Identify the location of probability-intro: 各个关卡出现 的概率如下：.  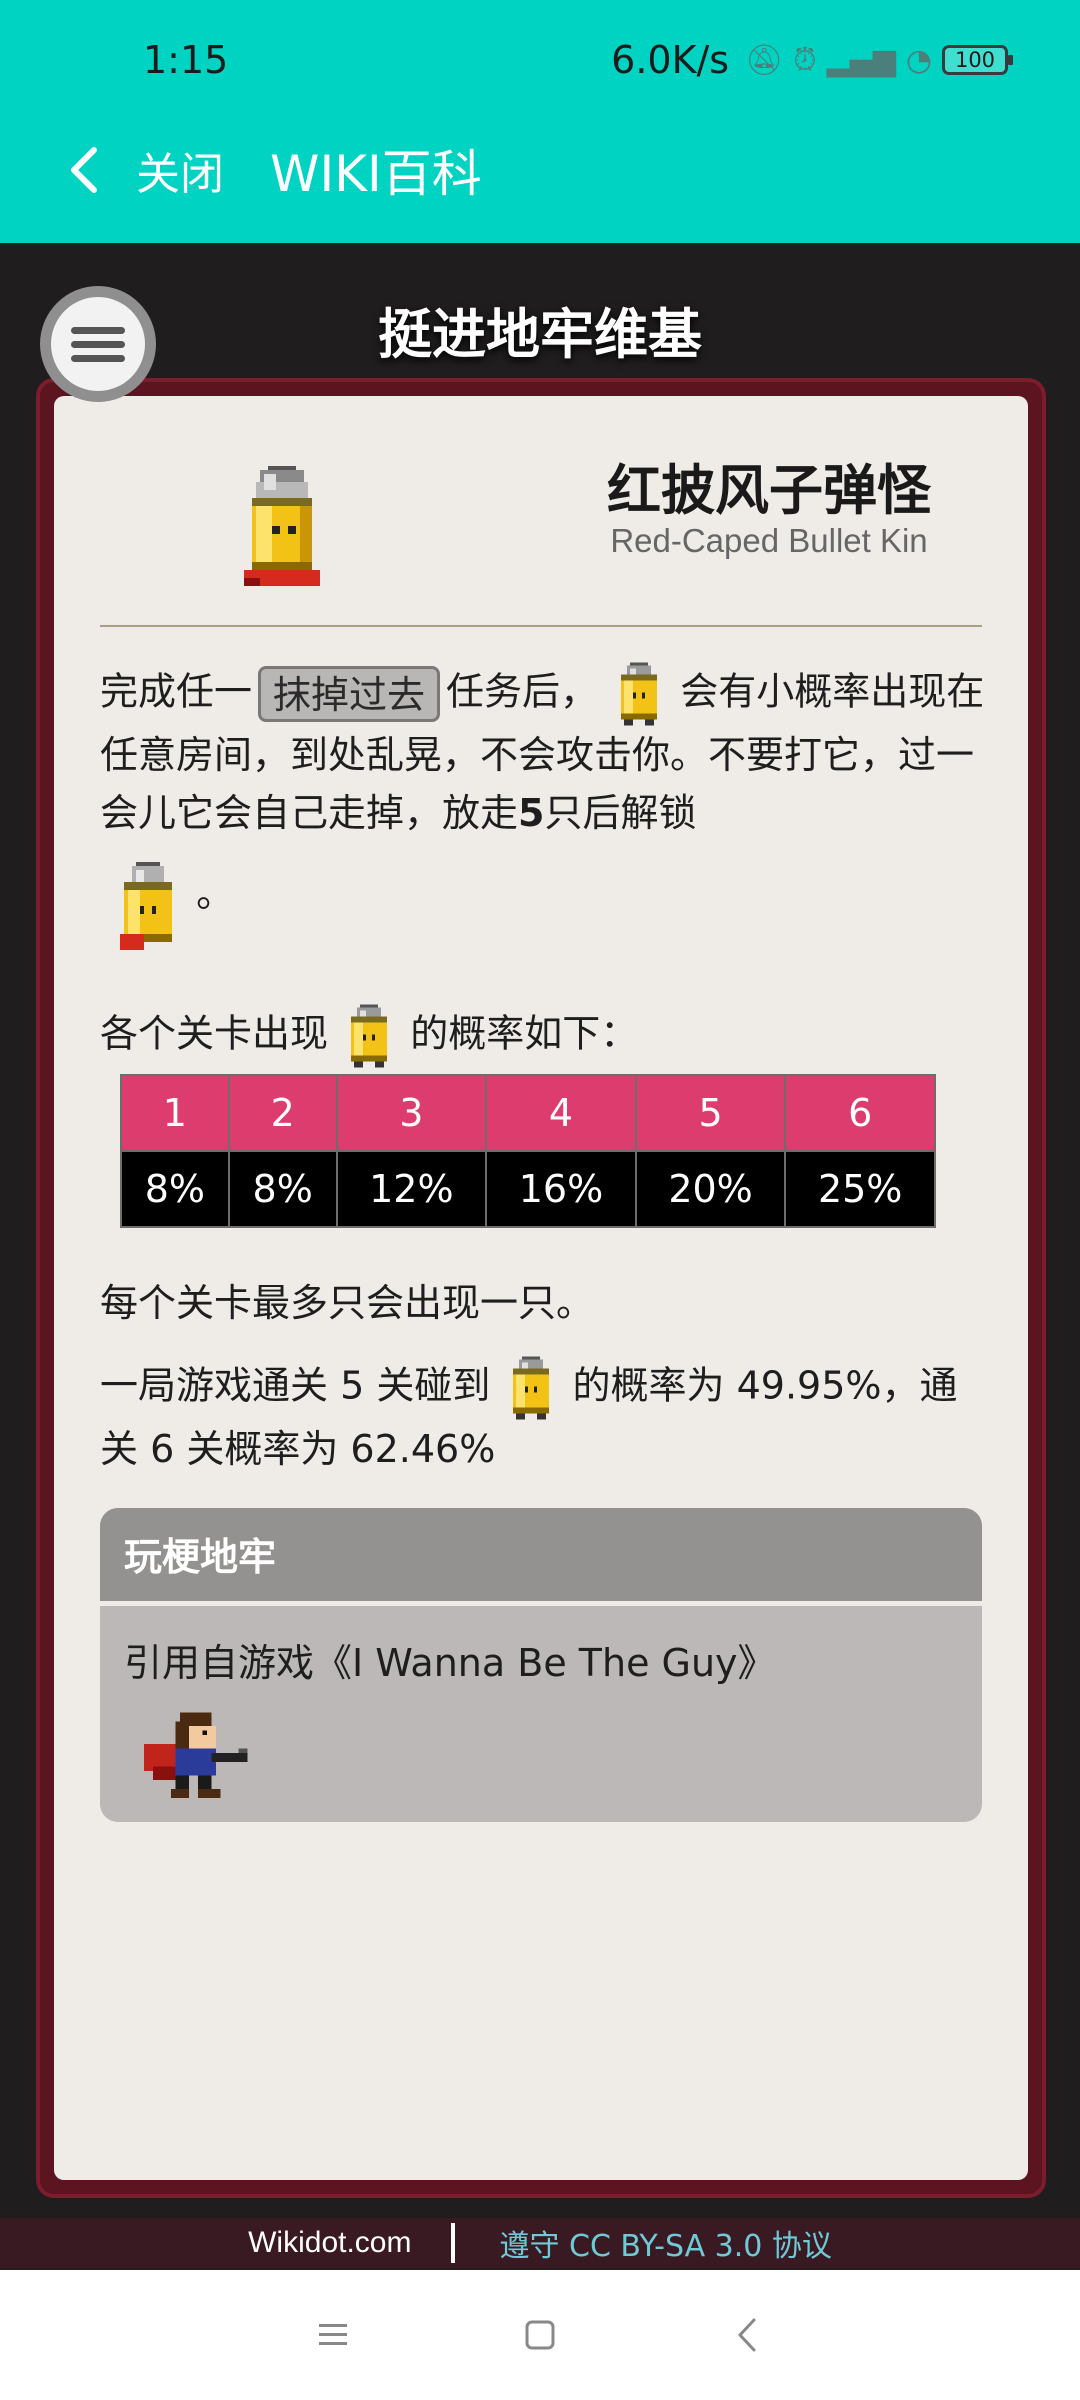
(544, 1036).